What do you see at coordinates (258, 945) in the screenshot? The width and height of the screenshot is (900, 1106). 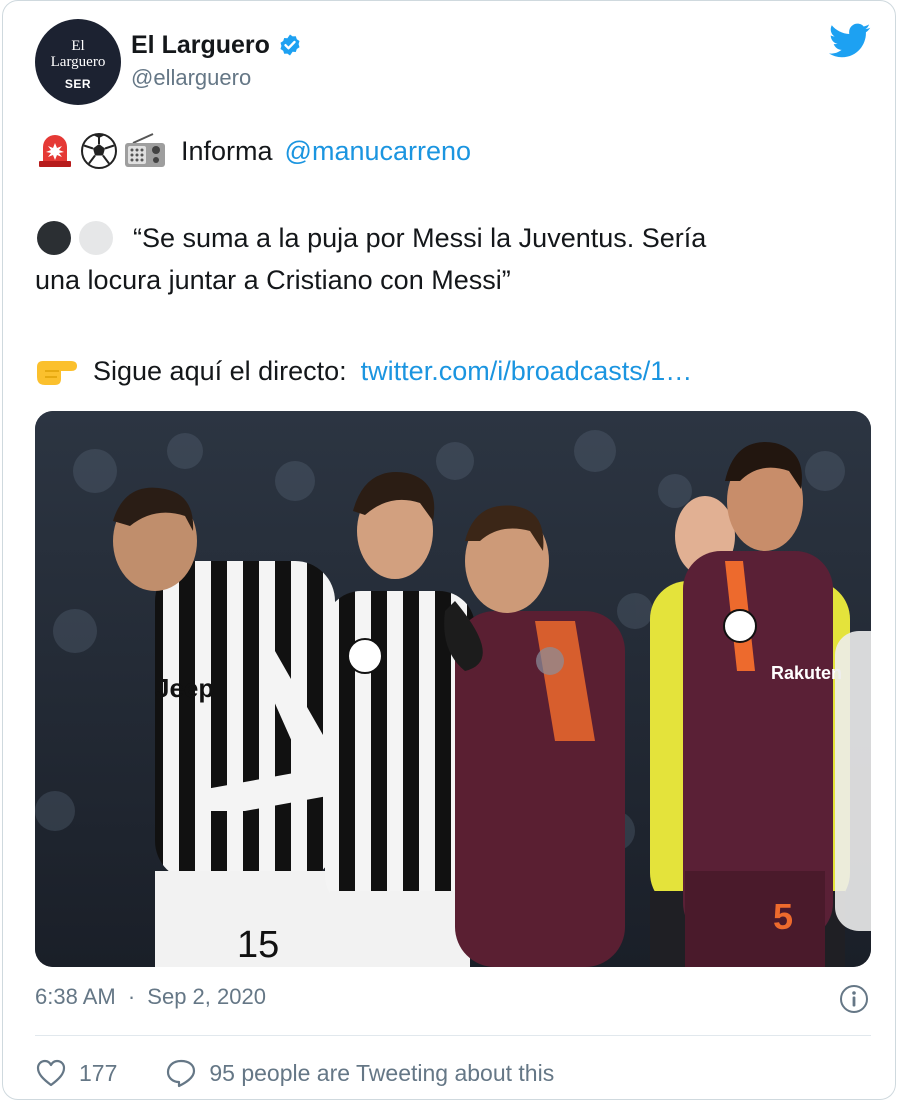 I see `jersey-number-left: 15` at bounding box center [258, 945].